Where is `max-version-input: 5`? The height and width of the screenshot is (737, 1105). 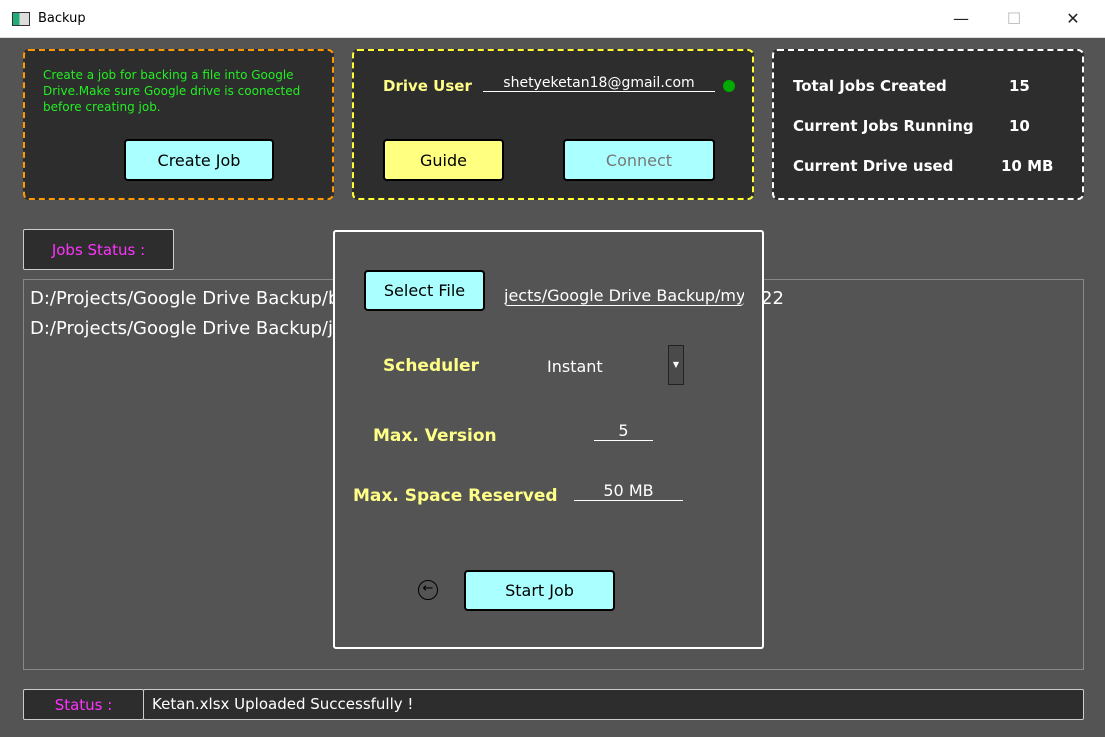
max-version-input: 5 is located at coordinates (623, 431).